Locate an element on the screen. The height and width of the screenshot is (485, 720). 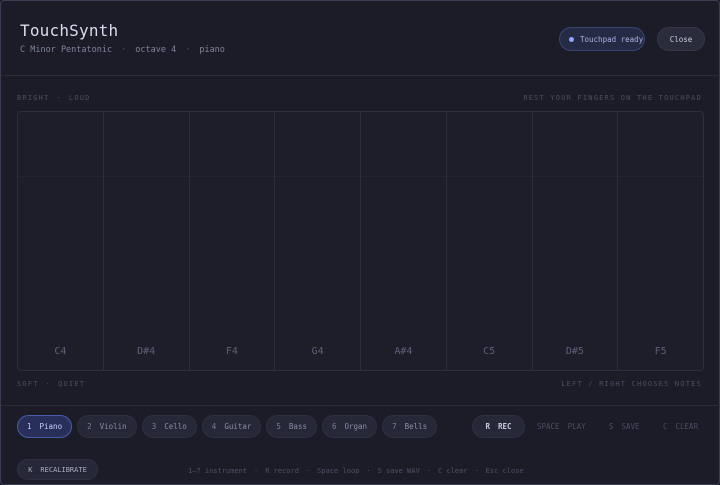
record-label: REC is located at coordinates (504, 426).